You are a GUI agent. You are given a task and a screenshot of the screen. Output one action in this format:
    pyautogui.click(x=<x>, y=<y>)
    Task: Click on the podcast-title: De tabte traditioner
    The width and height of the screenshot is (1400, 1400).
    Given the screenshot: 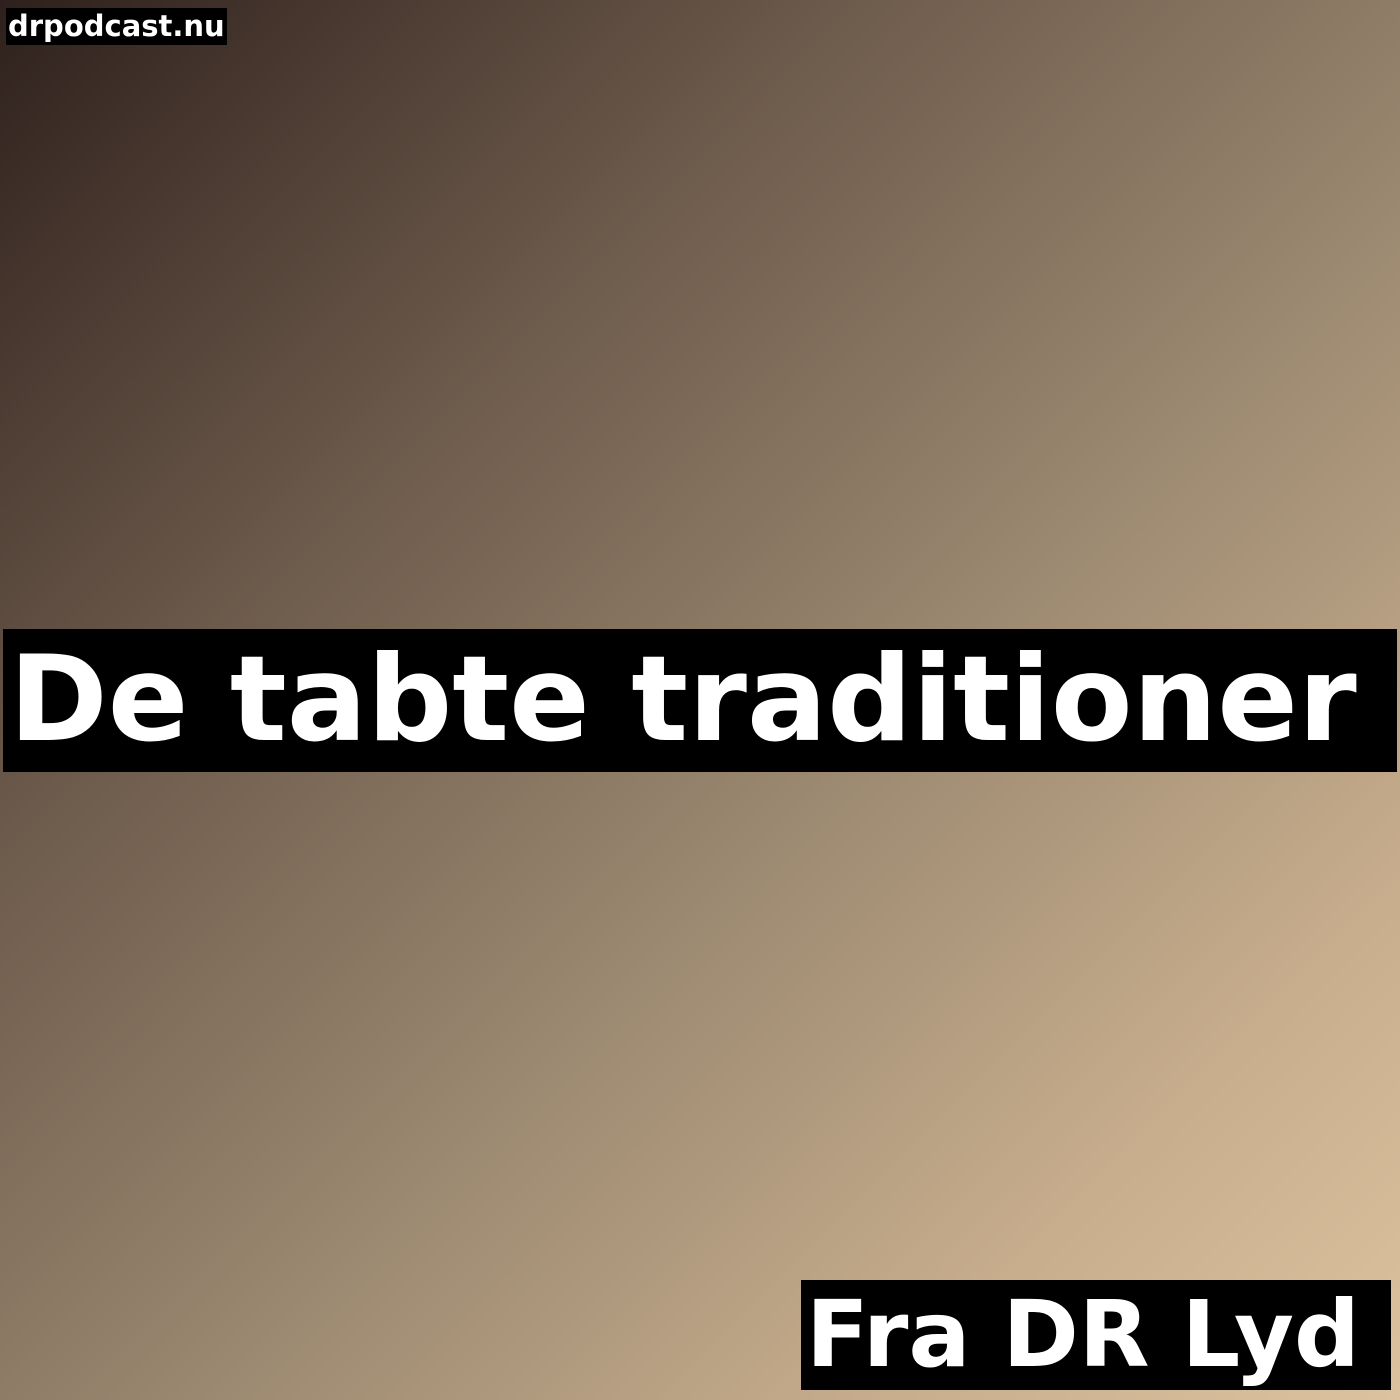 What is the action you would take?
    pyautogui.click(x=683, y=700)
    